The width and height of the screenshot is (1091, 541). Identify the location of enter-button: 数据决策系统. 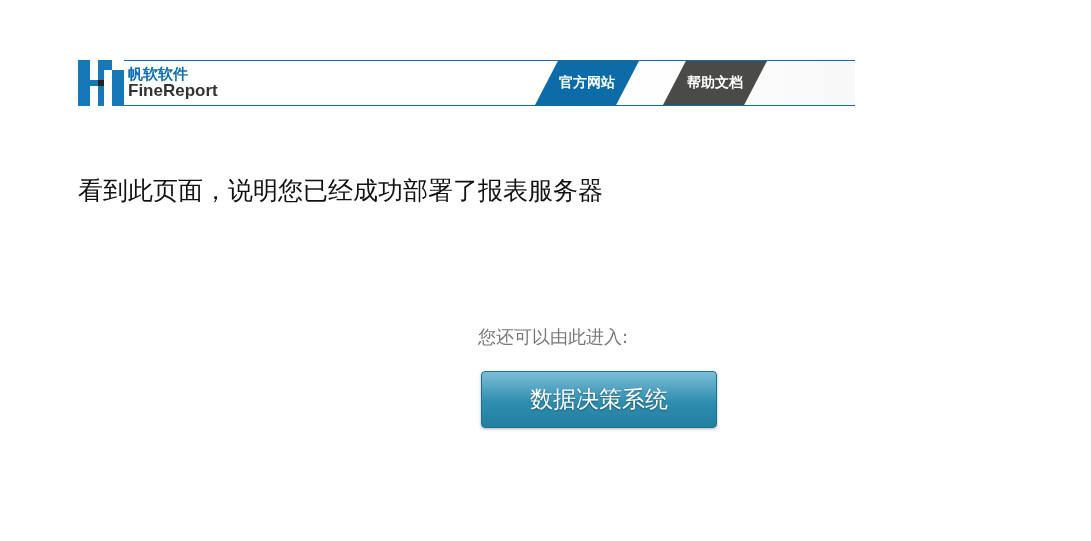
(599, 399).